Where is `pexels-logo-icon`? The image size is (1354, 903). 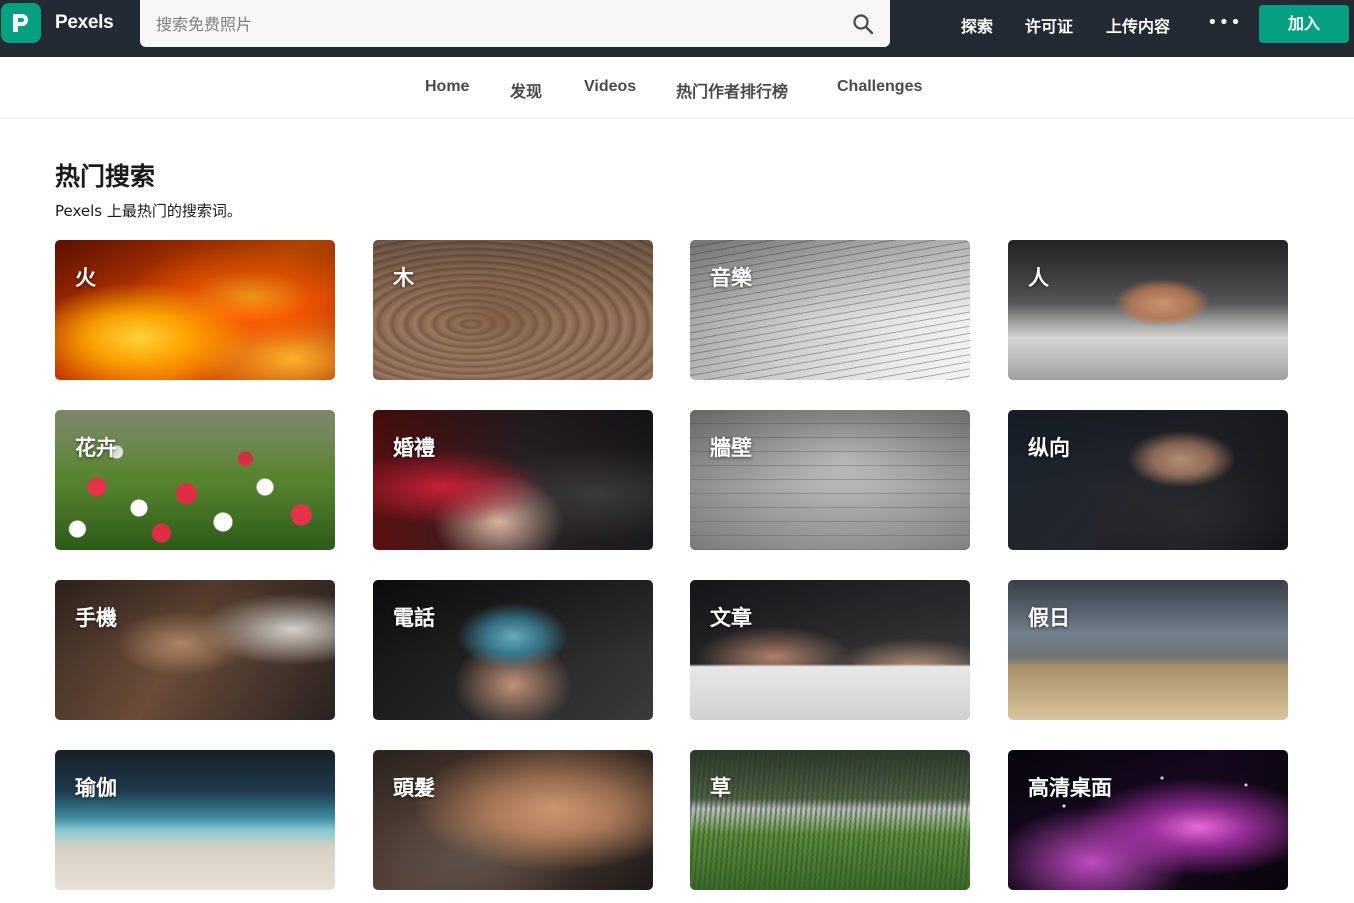 pexels-logo-icon is located at coordinates (21, 23).